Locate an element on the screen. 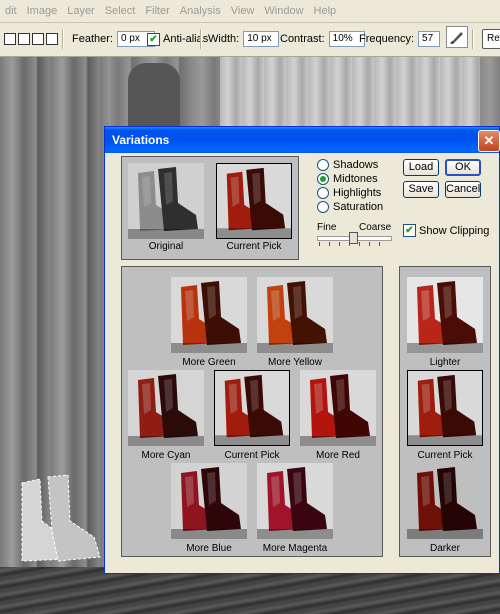  load-button: Load is located at coordinates (421, 167).